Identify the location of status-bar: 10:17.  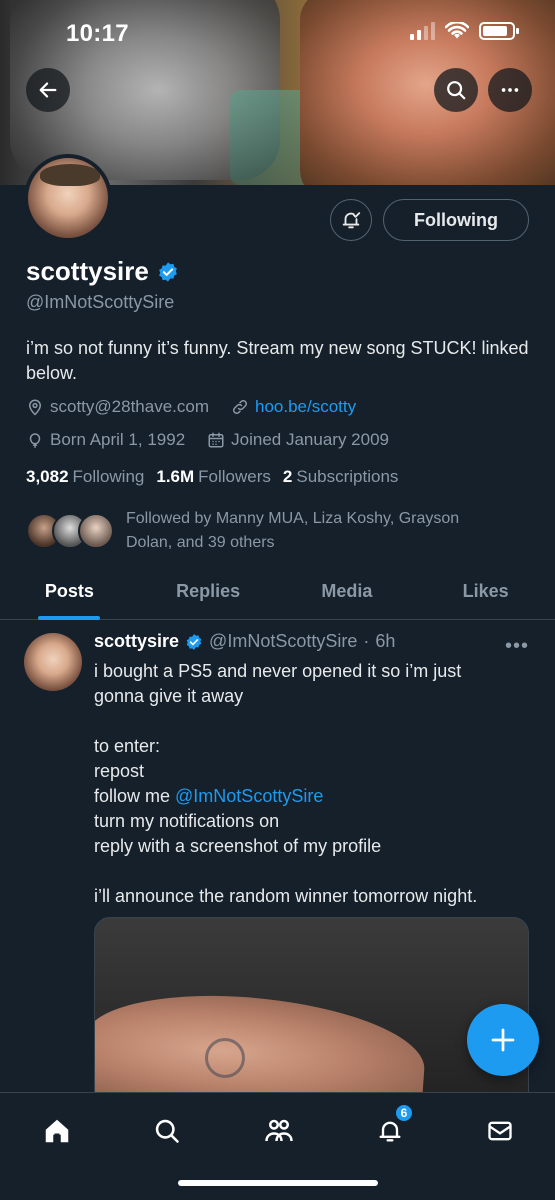
(277, 30).